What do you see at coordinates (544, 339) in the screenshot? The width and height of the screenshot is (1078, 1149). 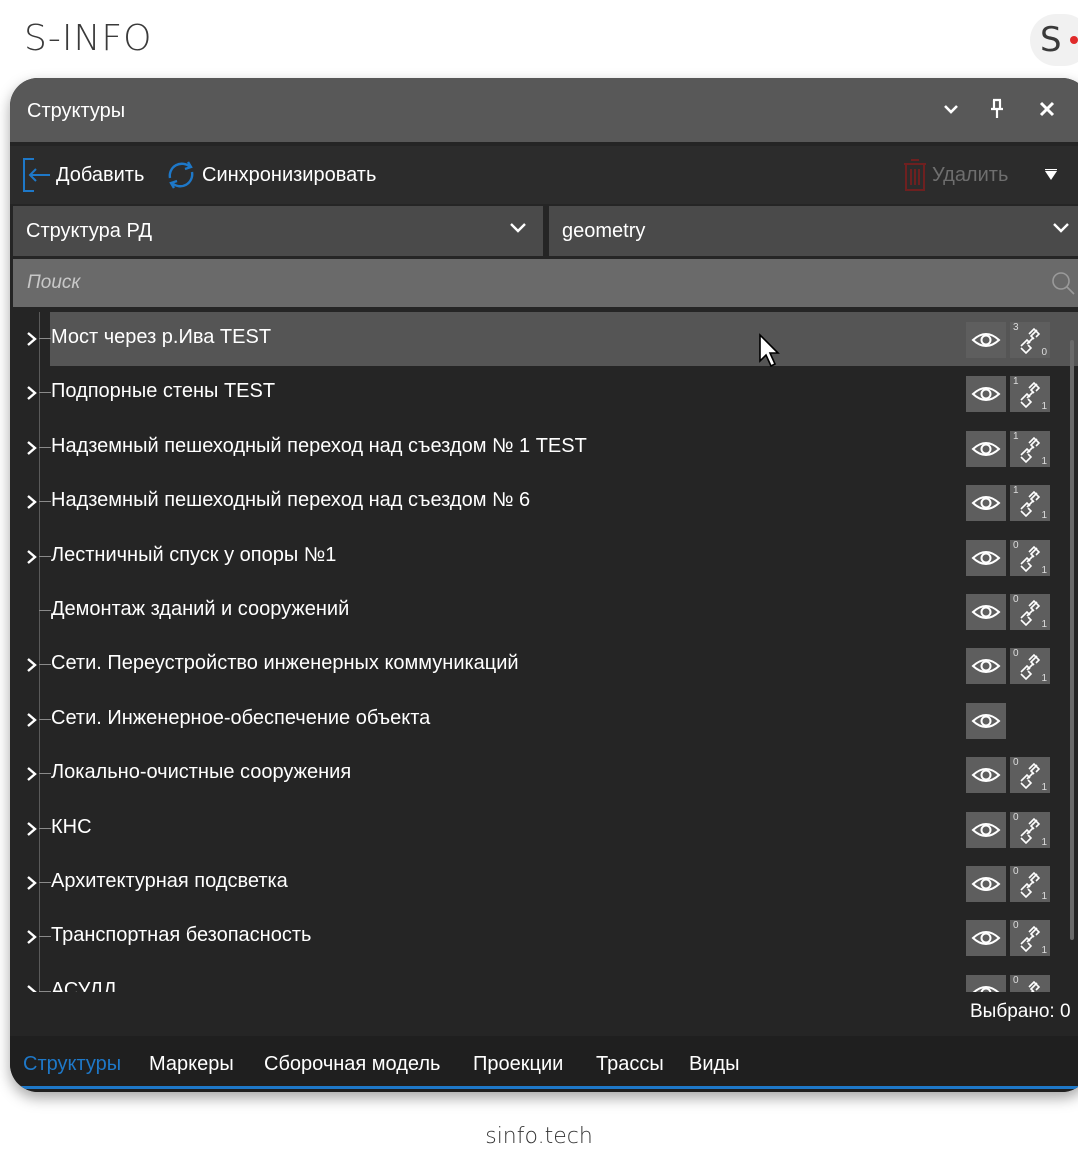 I see `tree-row: Мост через р.Ива TEST 3 0` at bounding box center [544, 339].